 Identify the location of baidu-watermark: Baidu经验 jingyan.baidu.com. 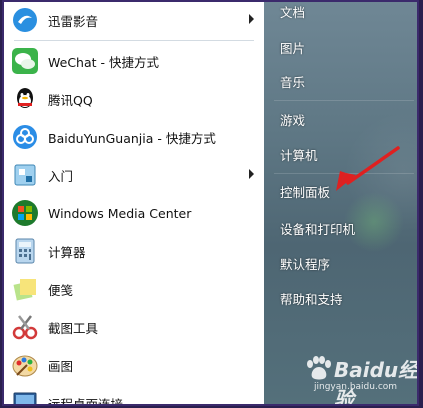
(360, 378).